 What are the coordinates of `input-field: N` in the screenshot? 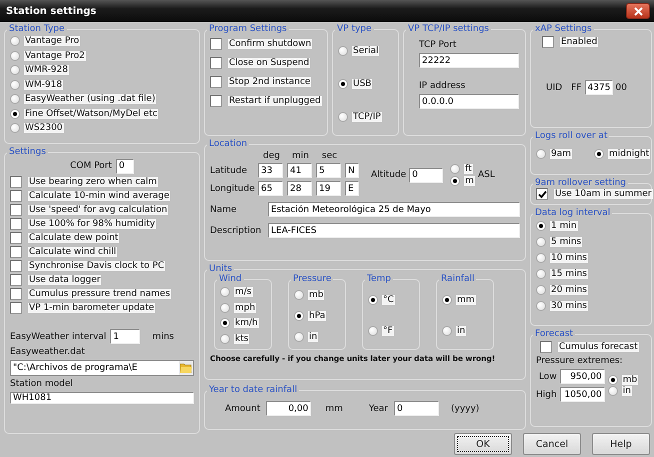 It's located at (352, 170).